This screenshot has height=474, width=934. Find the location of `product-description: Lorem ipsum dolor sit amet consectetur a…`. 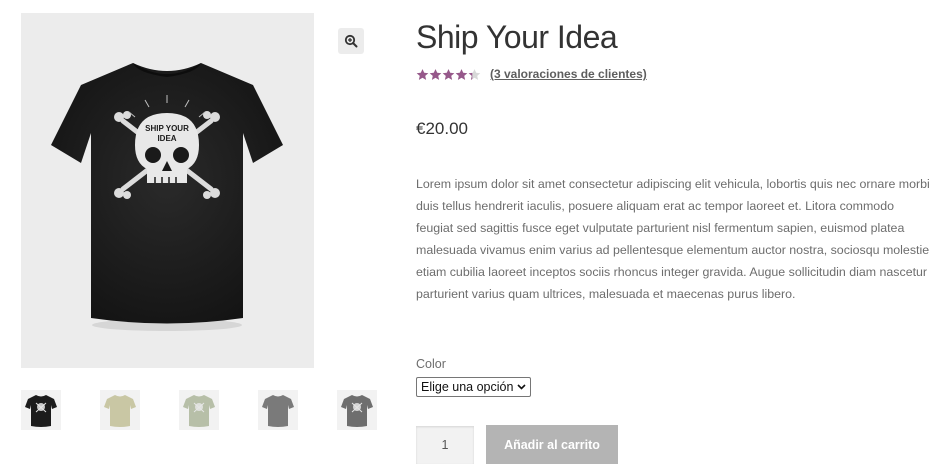

product-description: Lorem ipsum dolor sit amet consectetur a… is located at coordinates (673, 239).